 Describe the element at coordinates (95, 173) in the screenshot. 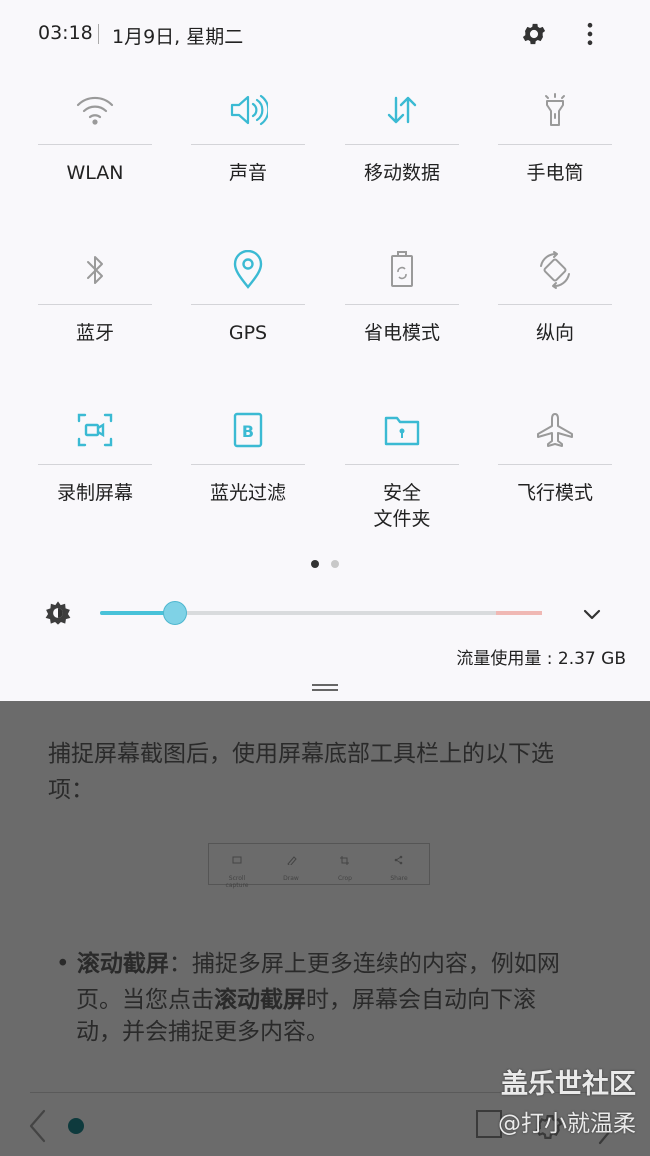

I see `tile-label: WLAN` at that location.